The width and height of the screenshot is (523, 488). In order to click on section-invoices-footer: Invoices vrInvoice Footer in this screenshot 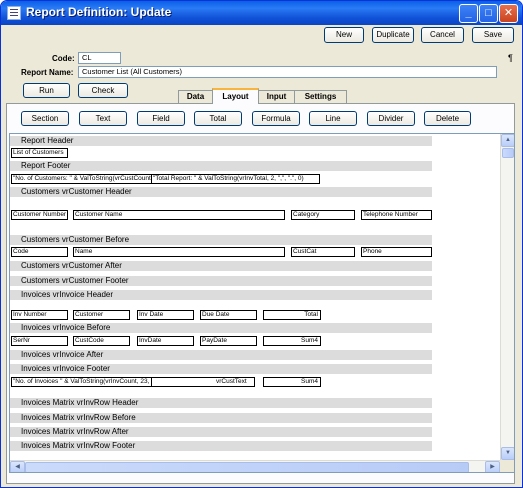, I will do `click(221, 369)`.